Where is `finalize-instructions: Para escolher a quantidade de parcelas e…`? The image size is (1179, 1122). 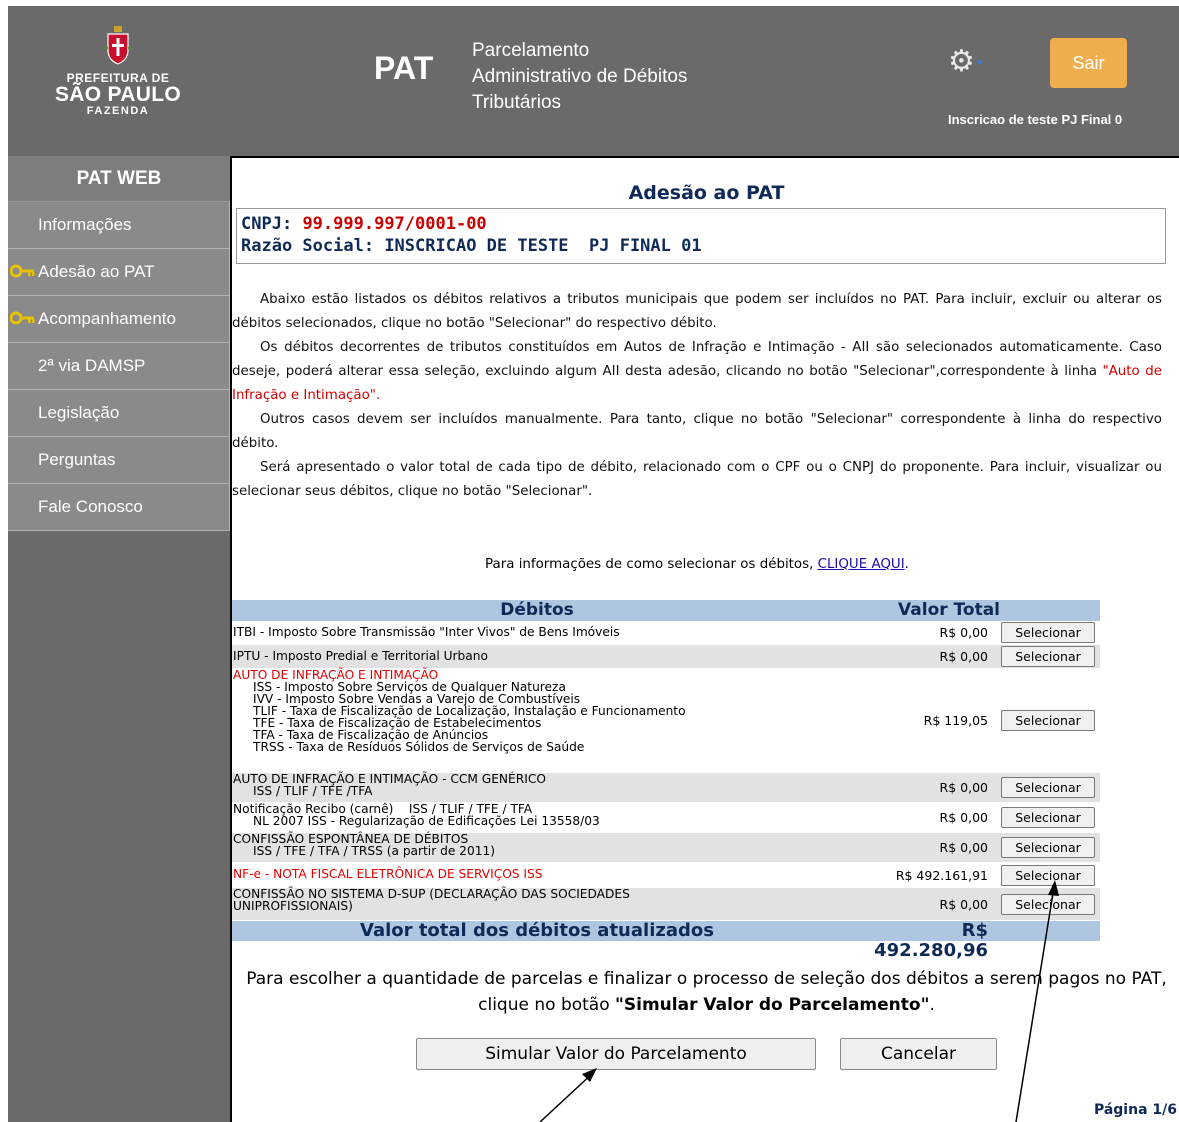
finalize-instructions: Para escolher a quantidade de parcelas e… is located at coordinates (705, 992).